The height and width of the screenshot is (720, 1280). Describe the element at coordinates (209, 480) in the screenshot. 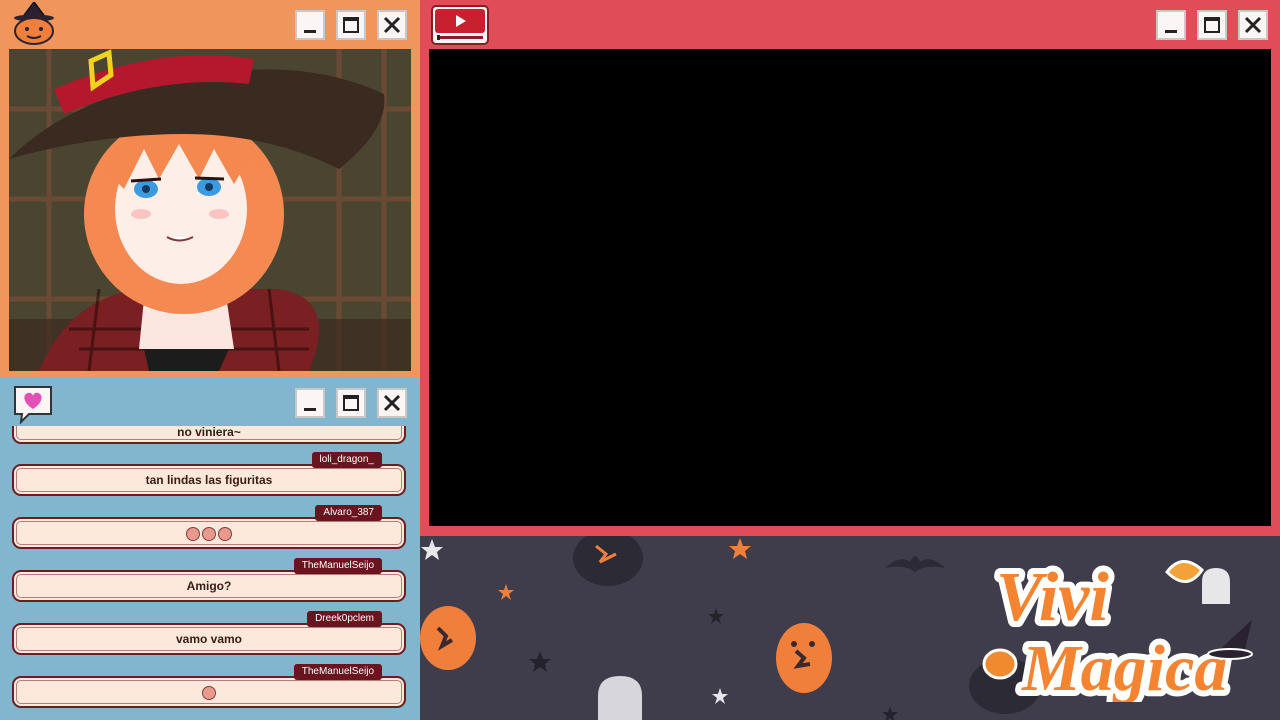

I see `chat-message-text: tan lindas las figuritas` at that location.